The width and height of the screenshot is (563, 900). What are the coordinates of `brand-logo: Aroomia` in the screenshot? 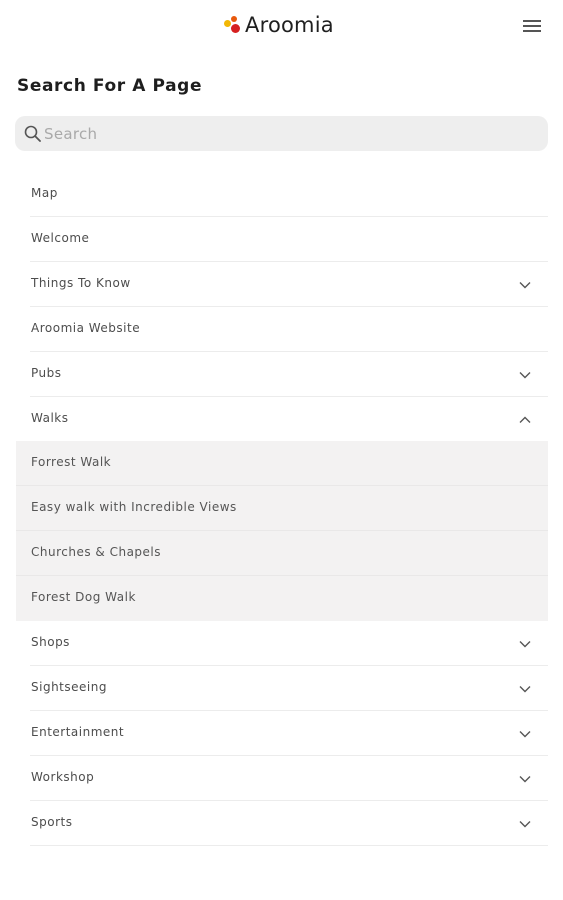 It's located at (278, 25).